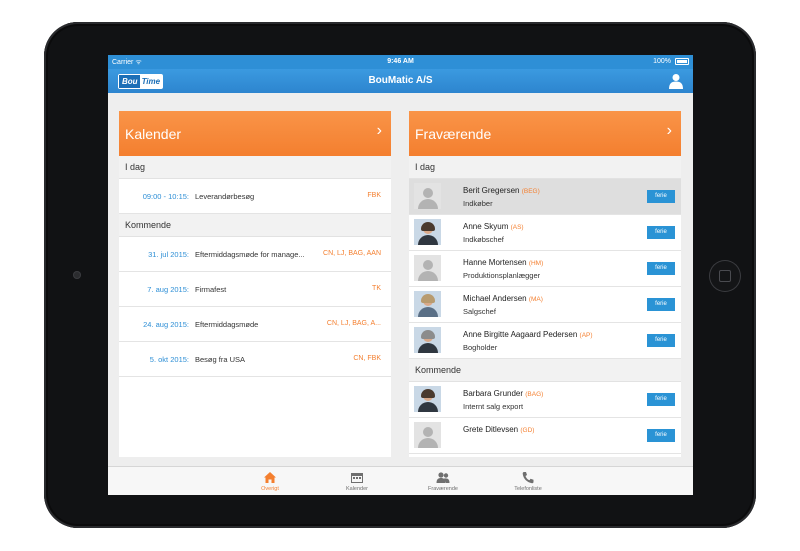  I want to click on person-role: Produktionsplanlægger, so click(502, 275).